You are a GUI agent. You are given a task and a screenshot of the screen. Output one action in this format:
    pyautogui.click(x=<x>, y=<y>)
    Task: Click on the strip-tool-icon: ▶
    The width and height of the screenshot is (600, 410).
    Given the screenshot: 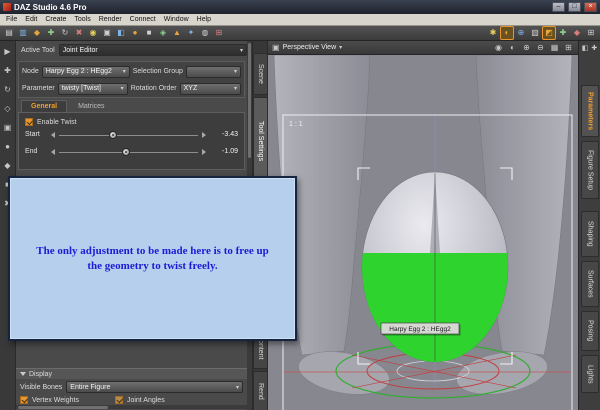 What is the action you would take?
    pyautogui.click(x=7, y=51)
    